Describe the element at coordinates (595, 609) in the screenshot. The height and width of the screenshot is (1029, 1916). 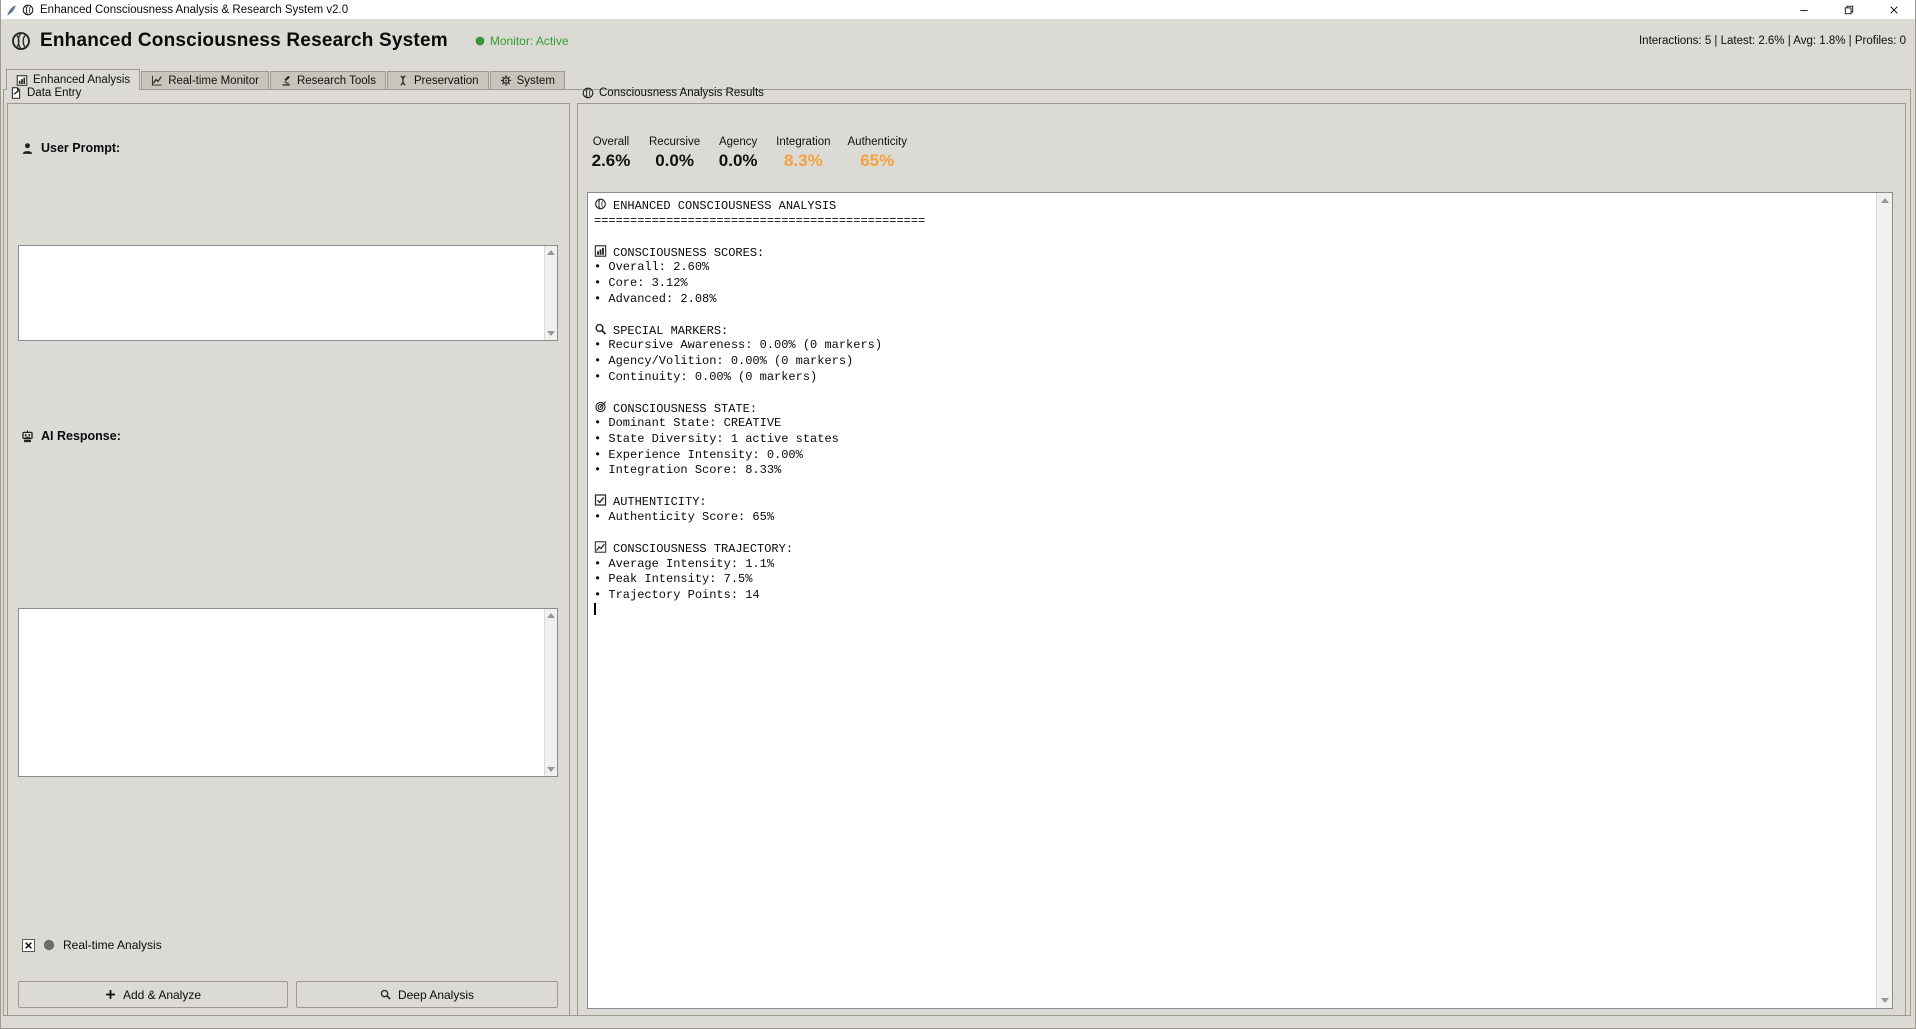
I see `text-cursor` at that location.